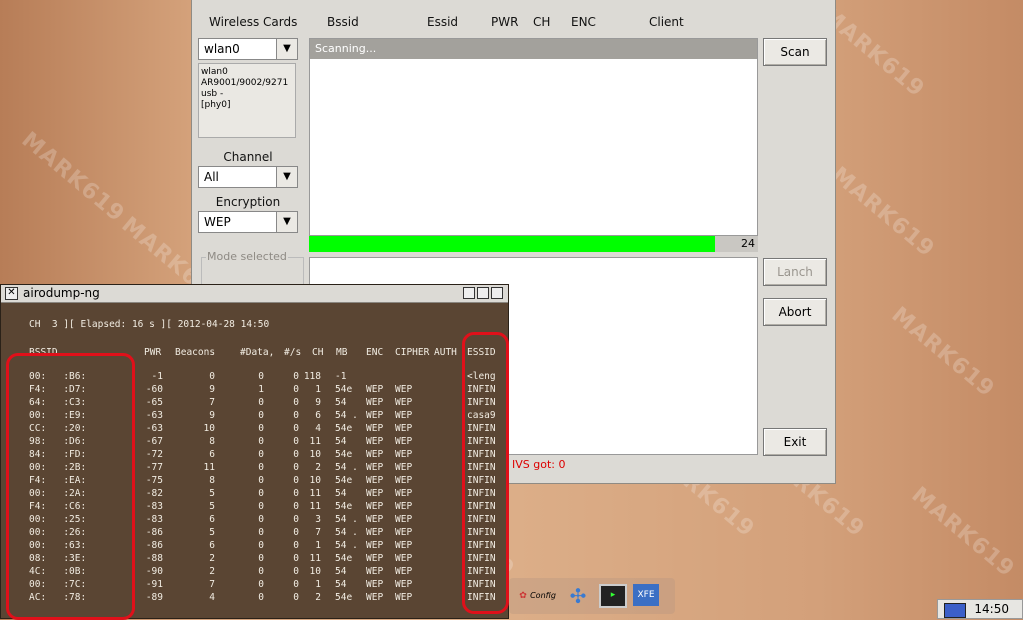 This screenshot has height=620, width=1023. I want to click on scan-button: Scan, so click(795, 52).